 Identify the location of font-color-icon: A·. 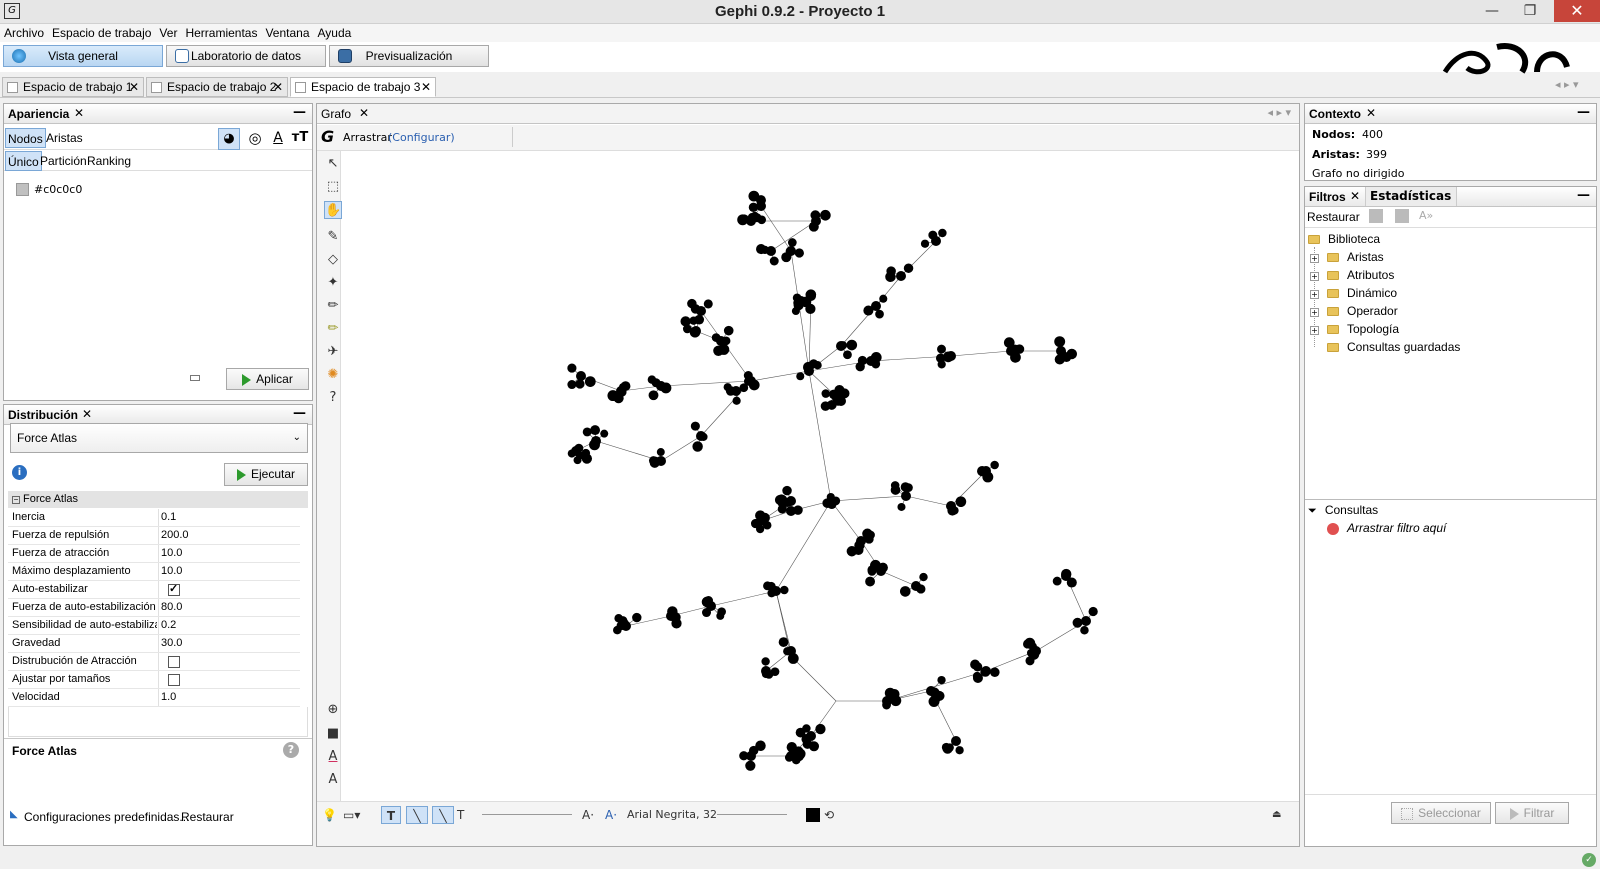
(611, 815).